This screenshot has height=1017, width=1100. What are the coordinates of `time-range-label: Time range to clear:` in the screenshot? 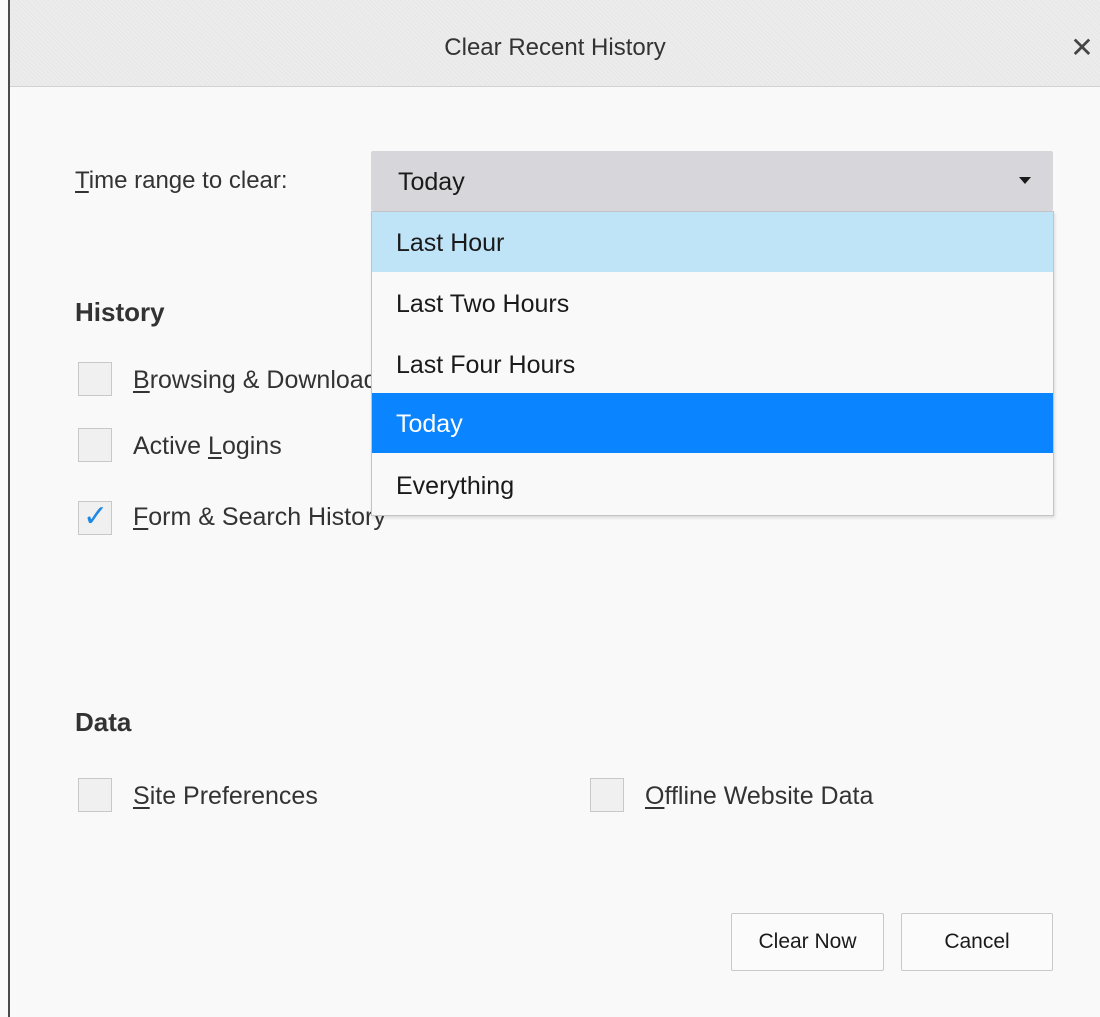 It's located at (181, 181).